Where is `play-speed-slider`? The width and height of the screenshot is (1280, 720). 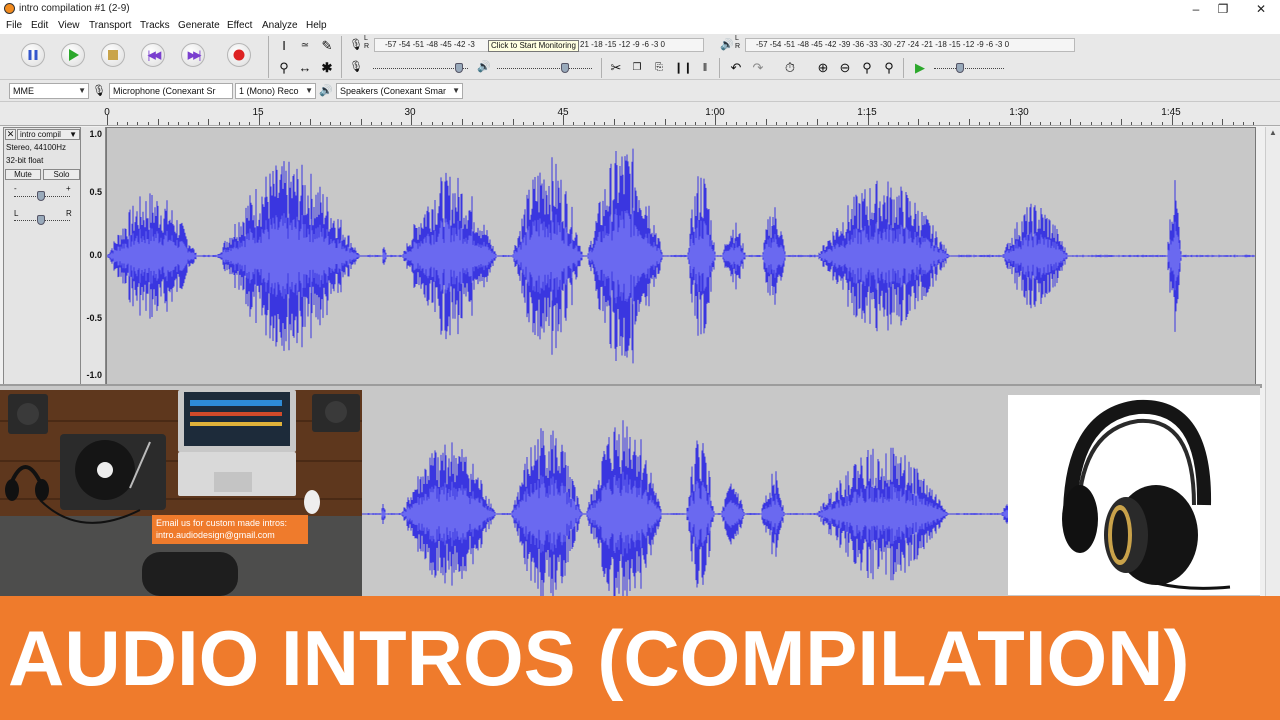 play-speed-slider is located at coordinates (969, 68).